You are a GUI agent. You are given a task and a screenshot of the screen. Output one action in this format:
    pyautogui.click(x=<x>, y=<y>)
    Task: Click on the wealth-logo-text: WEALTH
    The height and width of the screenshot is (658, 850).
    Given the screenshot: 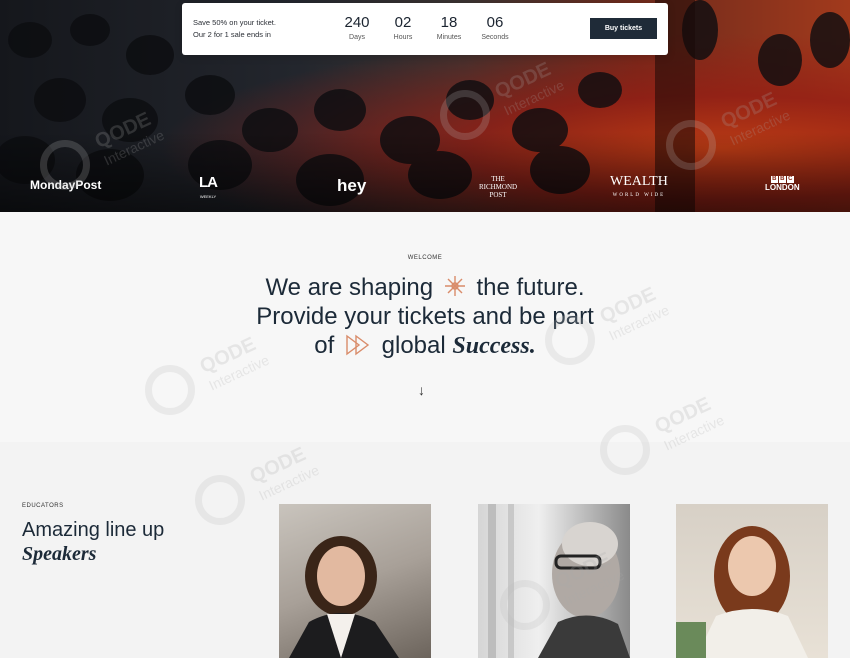 What is the action you would take?
    pyautogui.click(x=639, y=181)
    